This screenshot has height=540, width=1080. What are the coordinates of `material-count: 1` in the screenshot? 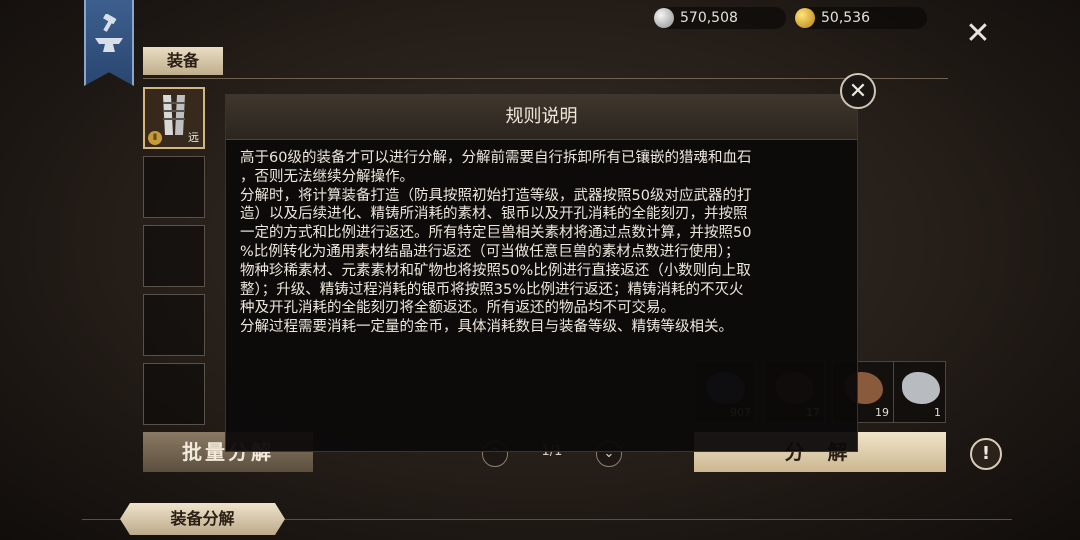 It's located at (937, 412).